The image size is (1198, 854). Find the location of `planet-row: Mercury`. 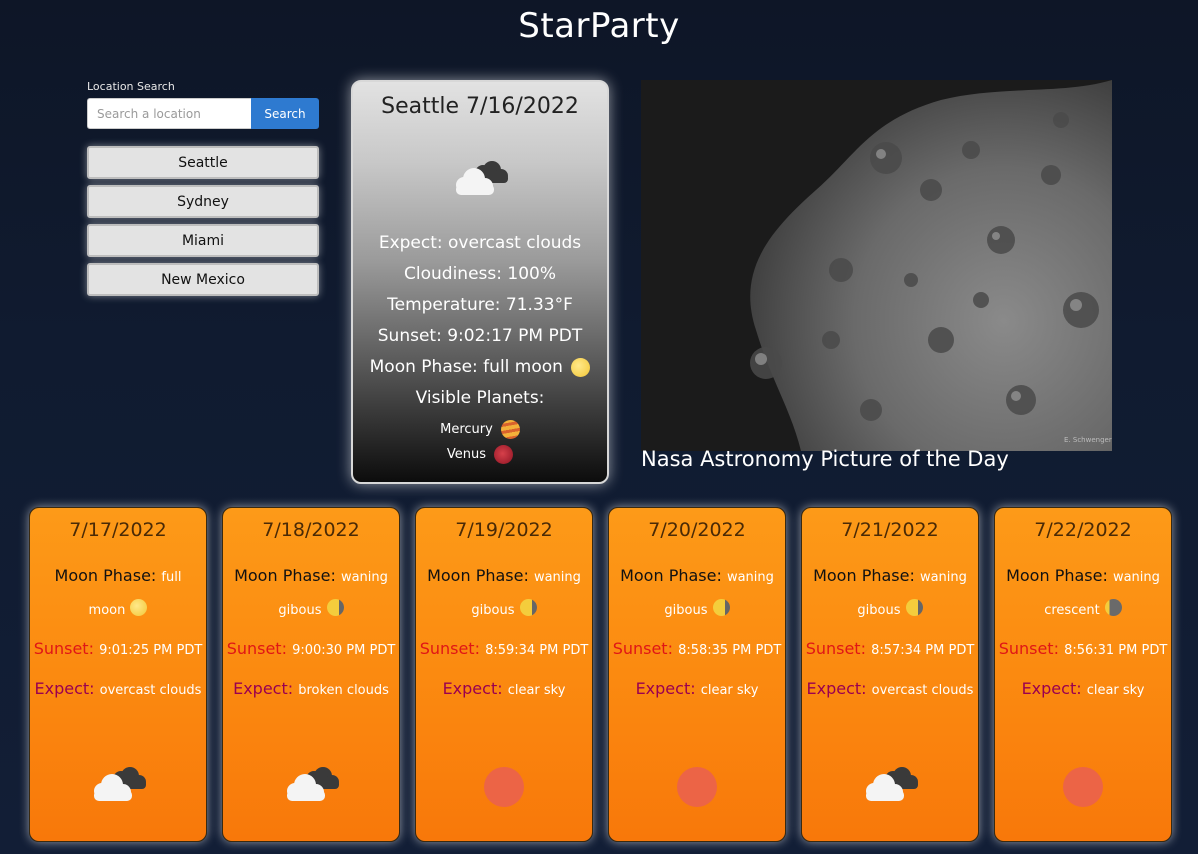

planet-row: Mercury is located at coordinates (480, 429).